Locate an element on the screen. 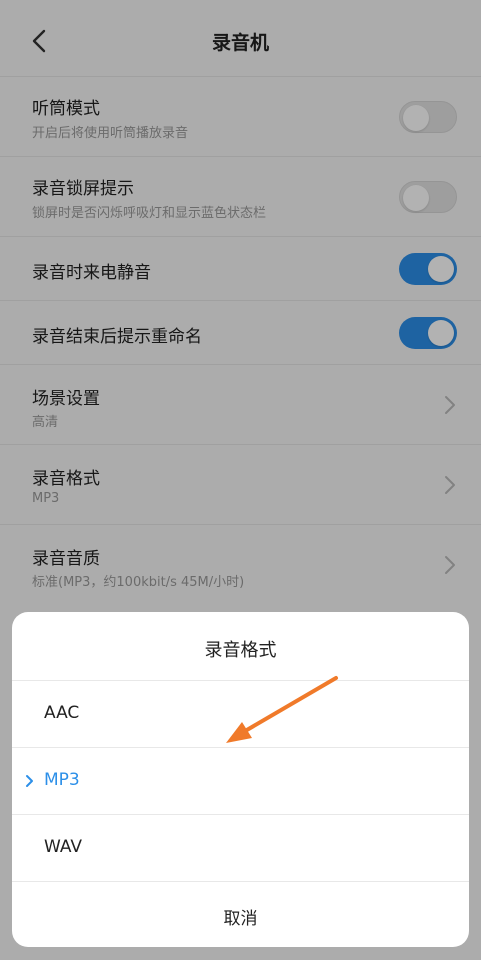 The width and height of the screenshot is (481, 960). option-label: MP3 is located at coordinates (62, 780).